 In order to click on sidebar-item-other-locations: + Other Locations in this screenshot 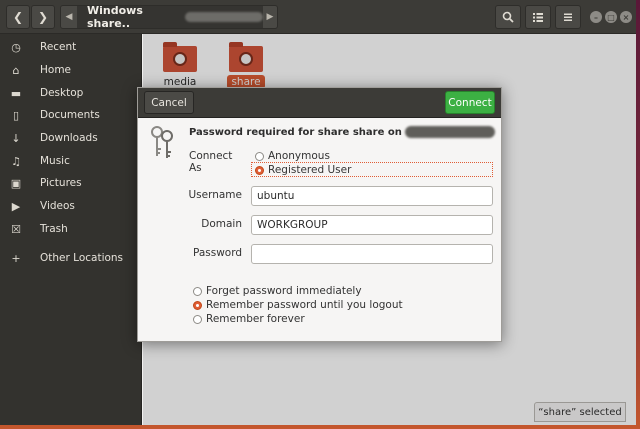, I will do `click(71, 258)`.